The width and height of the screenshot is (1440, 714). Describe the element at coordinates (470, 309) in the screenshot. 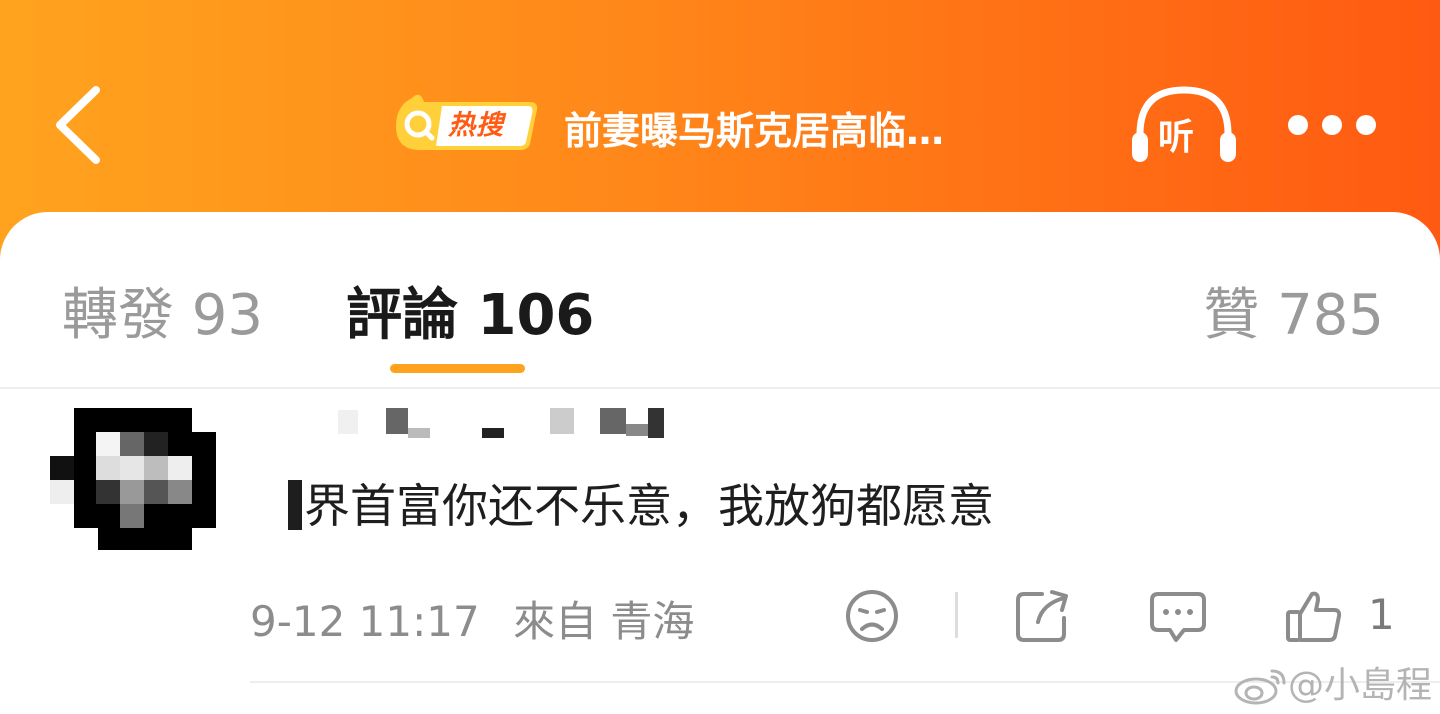

I see `tab-comment: 評論 106` at that location.